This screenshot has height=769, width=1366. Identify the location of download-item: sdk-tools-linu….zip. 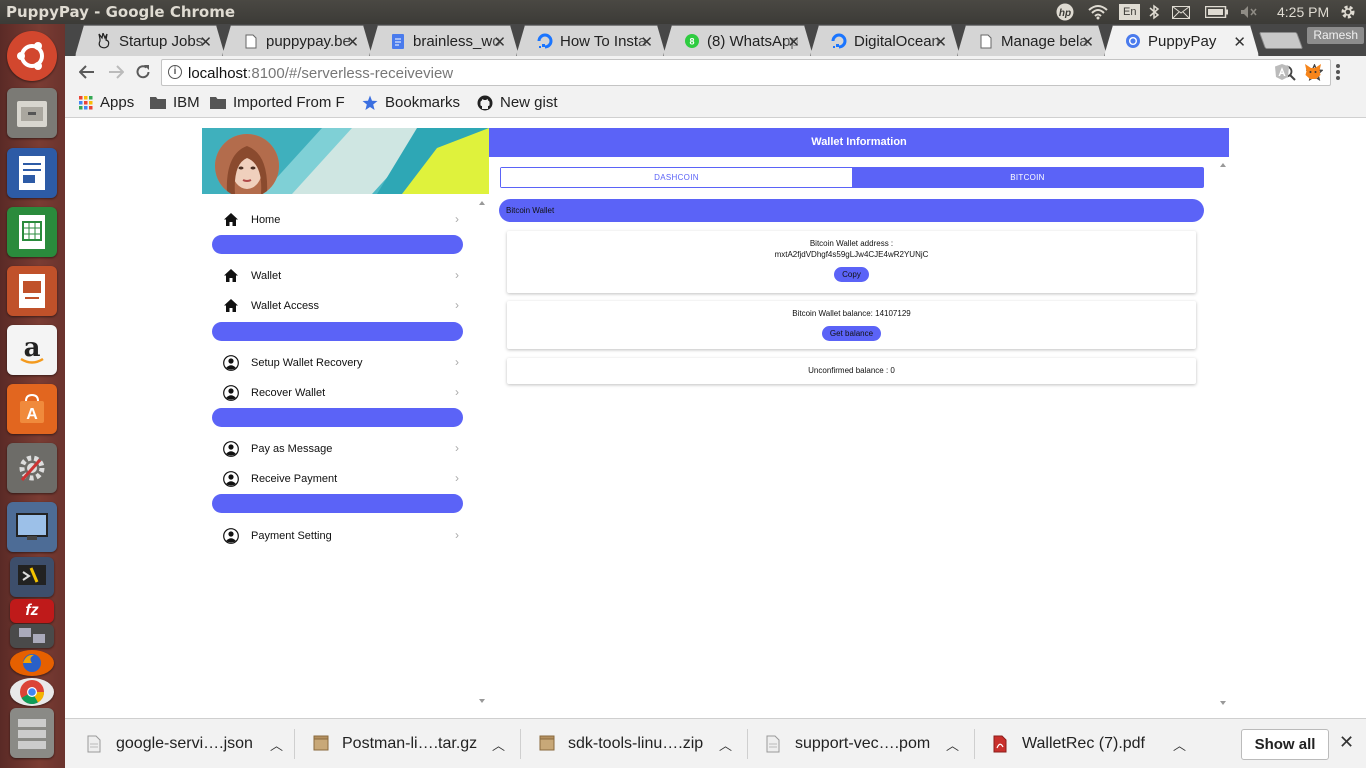
(621, 744).